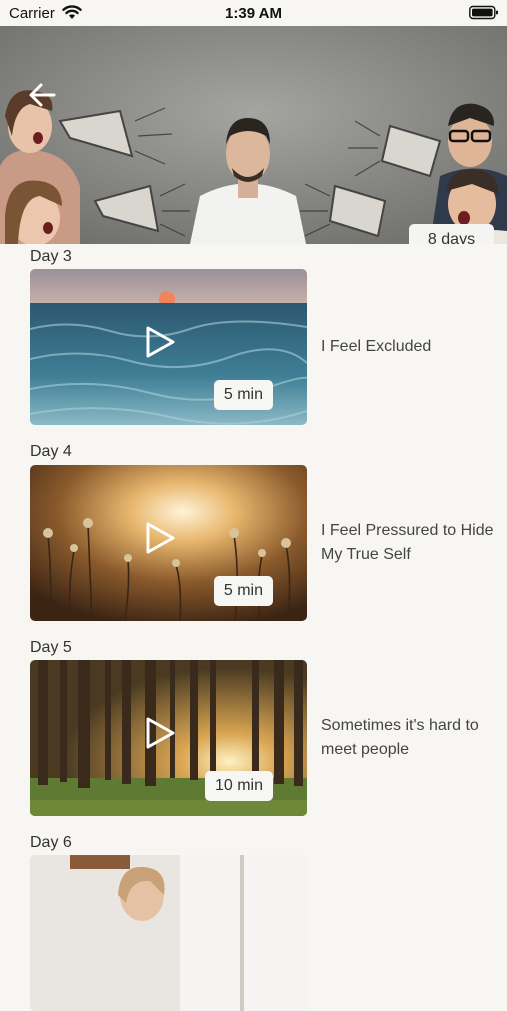 The height and width of the screenshot is (1011, 507). What do you see at coordinates (51, 842) in the screenshot?
I see `day-label: Day 6` at bounding box center [51, 842].